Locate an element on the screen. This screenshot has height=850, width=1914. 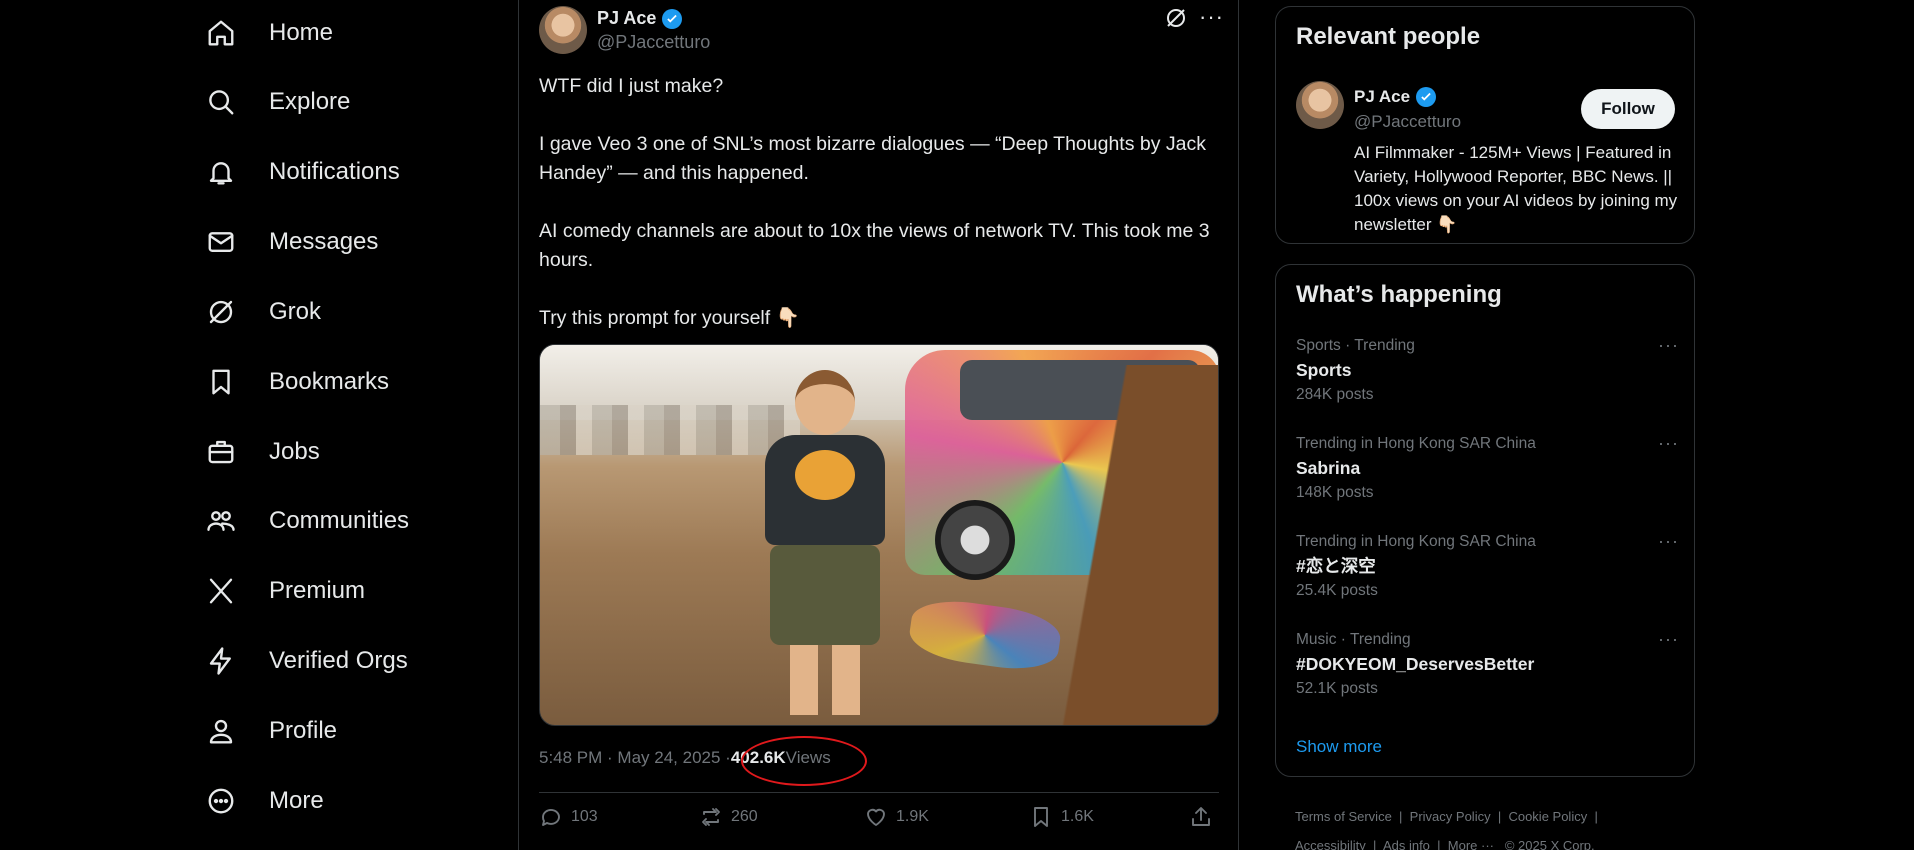
trend-context: Sports · Trending is located at coordinates (1355, 345).